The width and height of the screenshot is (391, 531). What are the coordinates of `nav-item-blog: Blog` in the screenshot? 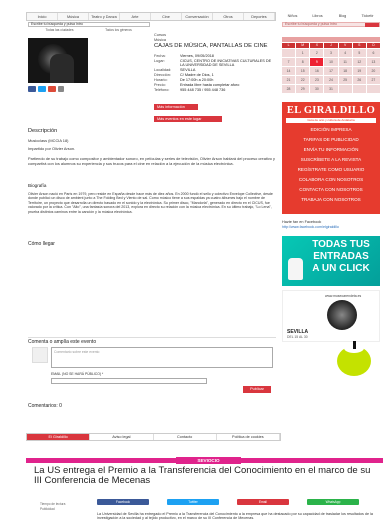 It's located at (342, 16).